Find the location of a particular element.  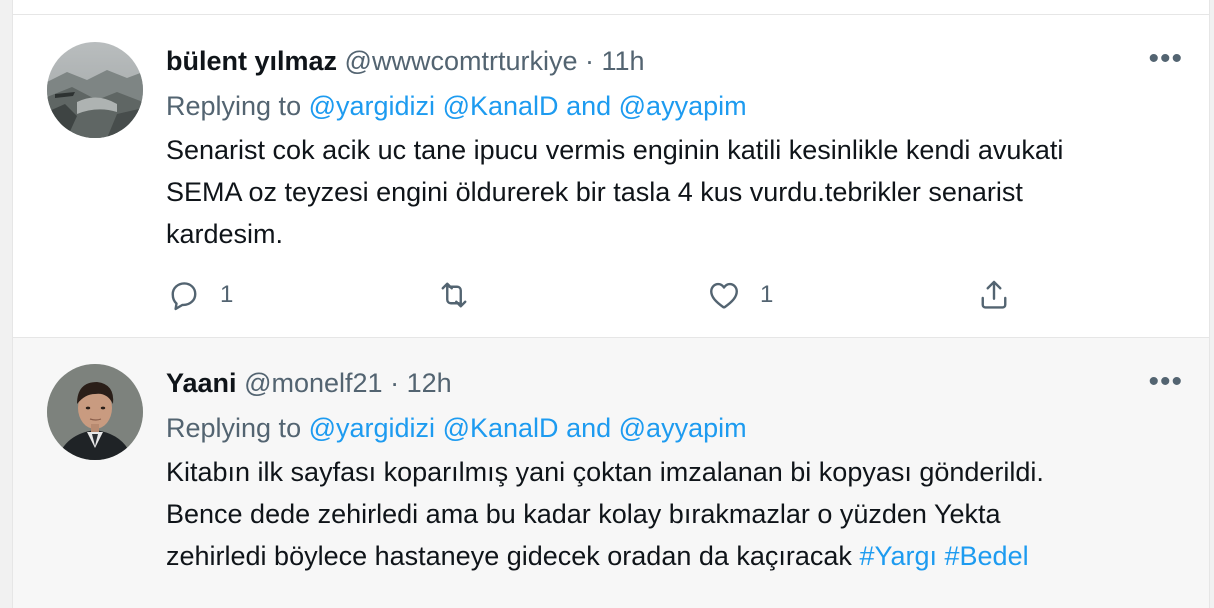

avatar-landscape-image is located at coordinates (95, 90).